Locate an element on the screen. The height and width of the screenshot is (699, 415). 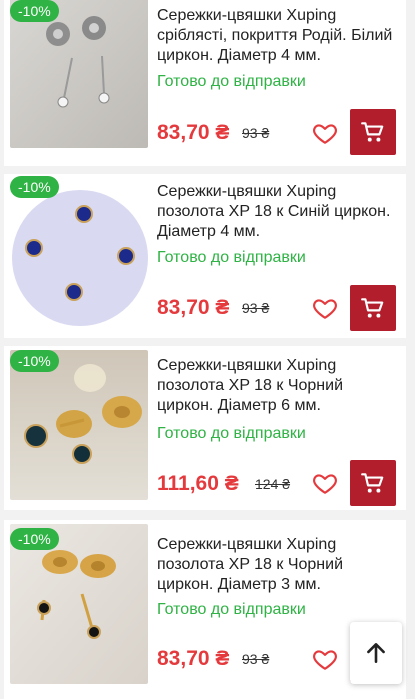
old-price: 124 ₴ is located at coordinates (273, 484).